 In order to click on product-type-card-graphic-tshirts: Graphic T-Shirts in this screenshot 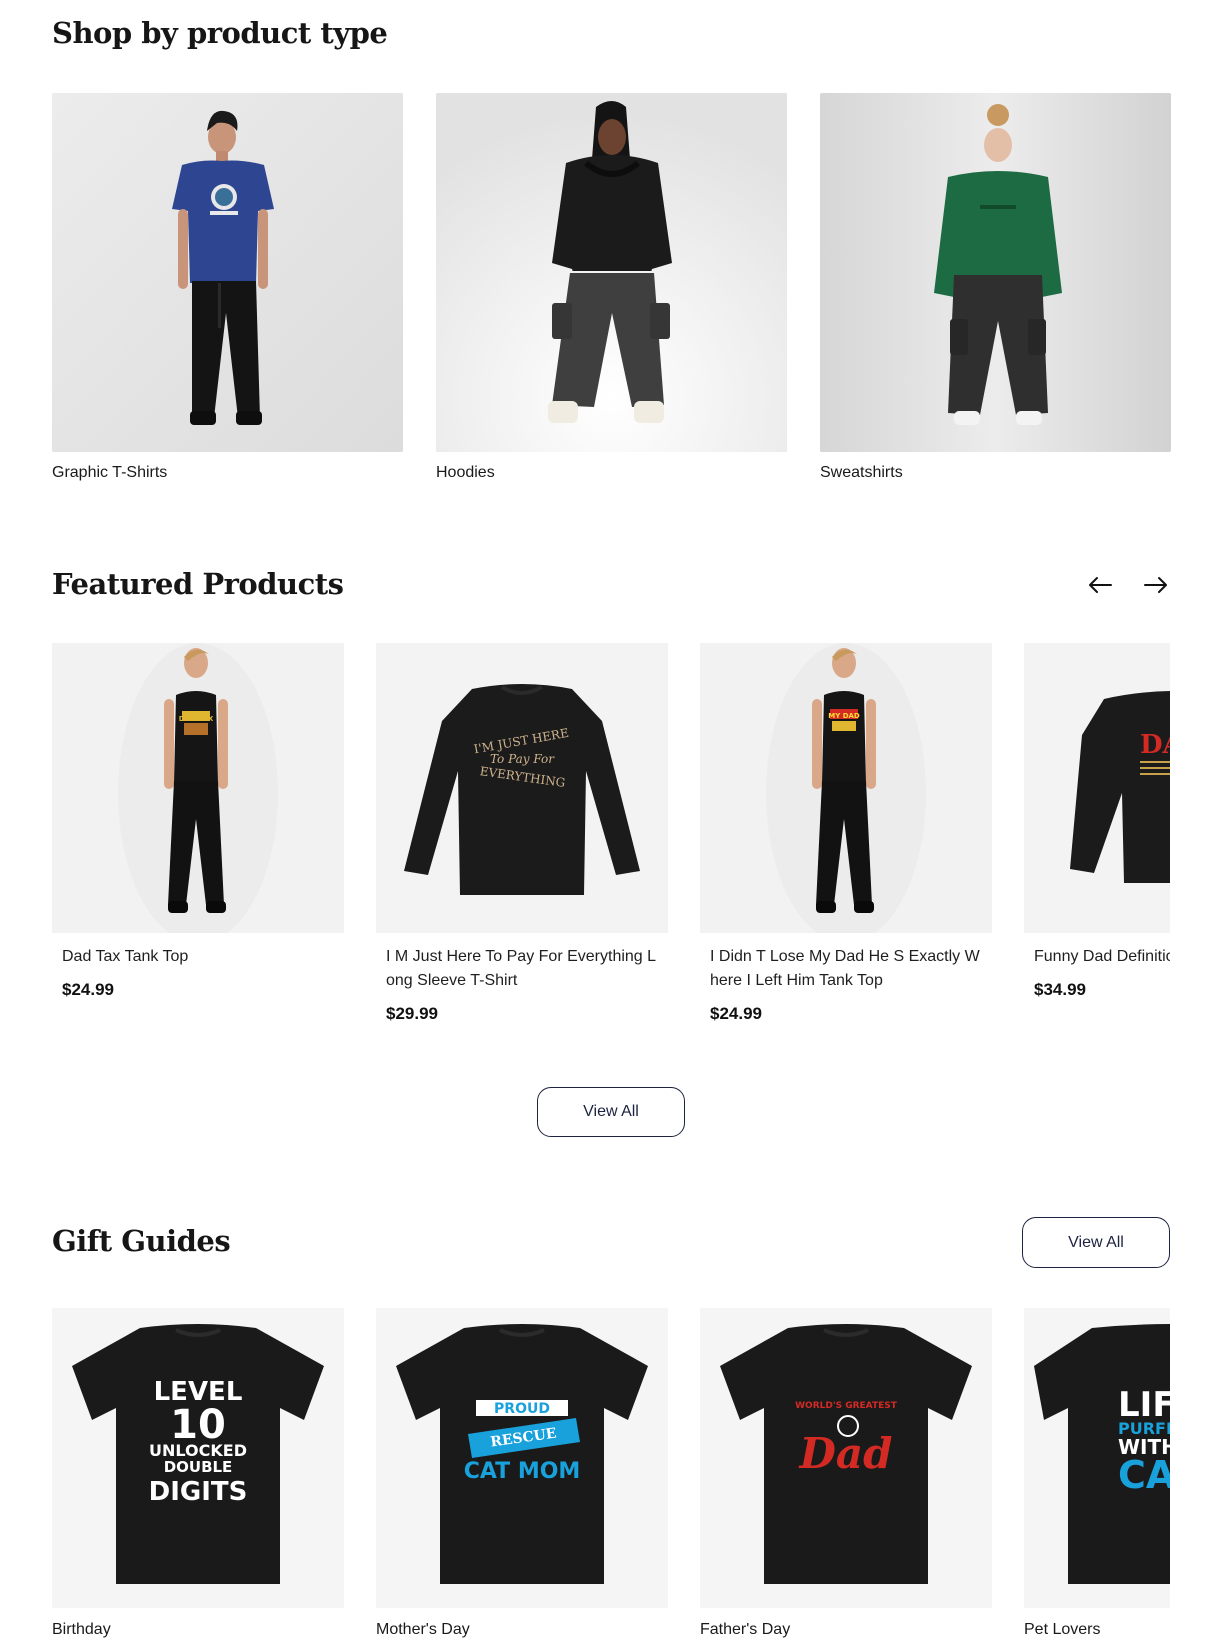, I will do `click(227, 287)`.